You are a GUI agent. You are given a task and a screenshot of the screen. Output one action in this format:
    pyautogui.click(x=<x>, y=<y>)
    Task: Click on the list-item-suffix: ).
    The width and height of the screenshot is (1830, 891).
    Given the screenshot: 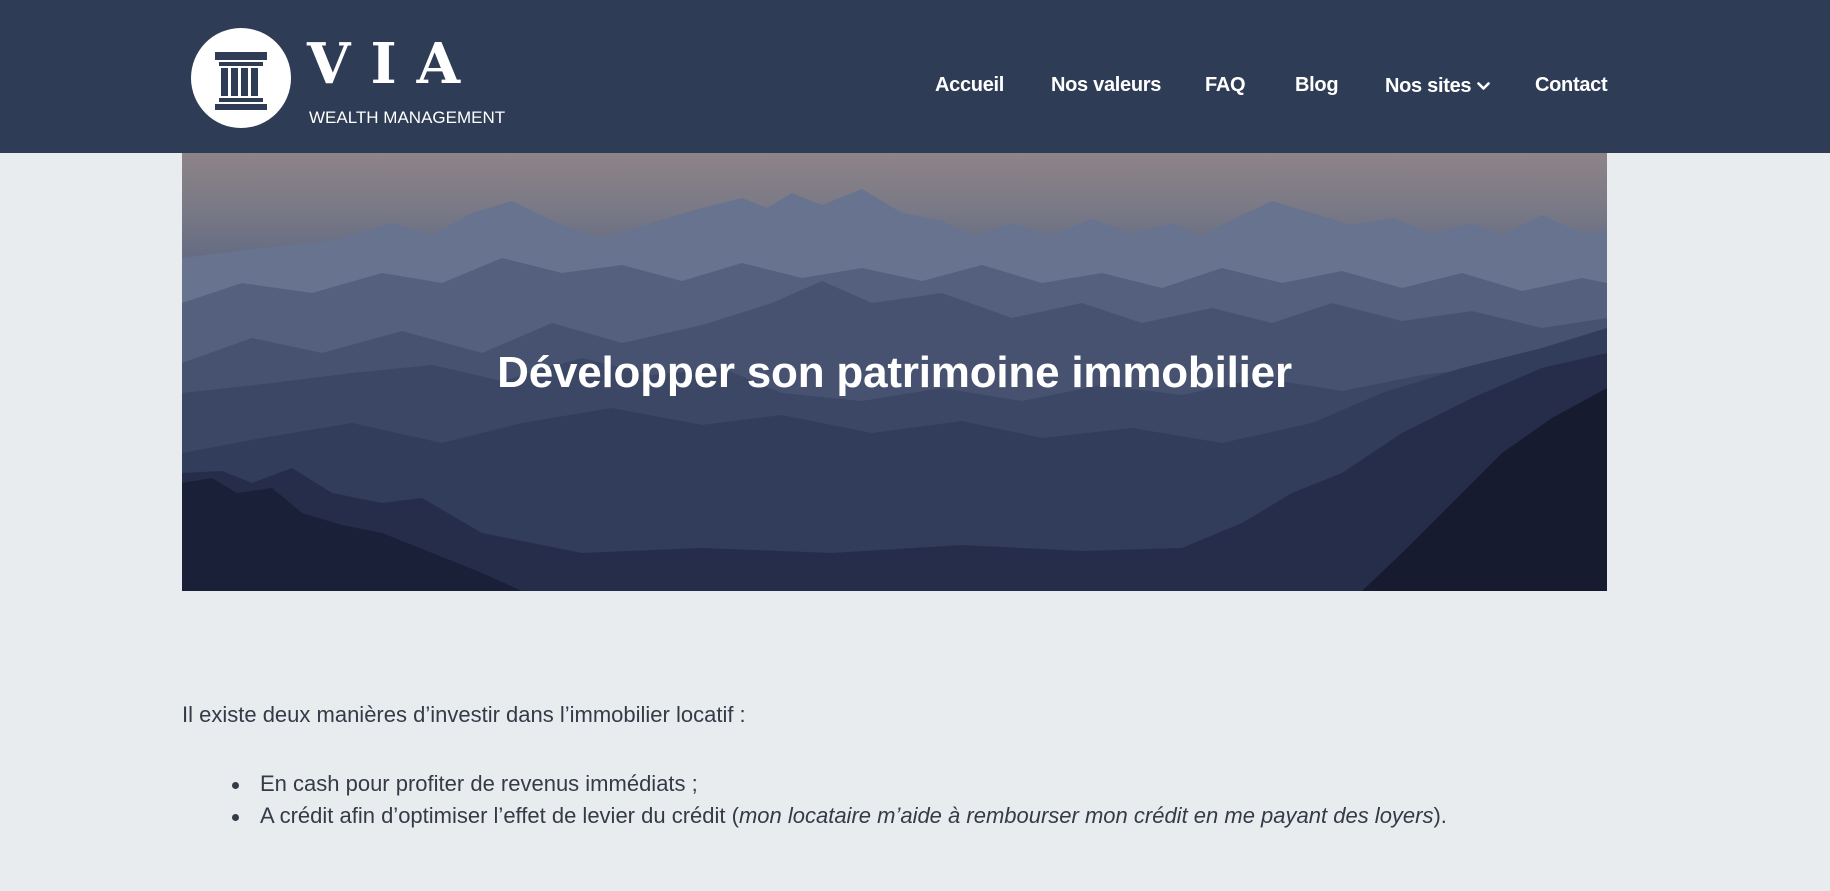 What is the action you would take?
    pyautogui.click(x=1440, y=815)
    